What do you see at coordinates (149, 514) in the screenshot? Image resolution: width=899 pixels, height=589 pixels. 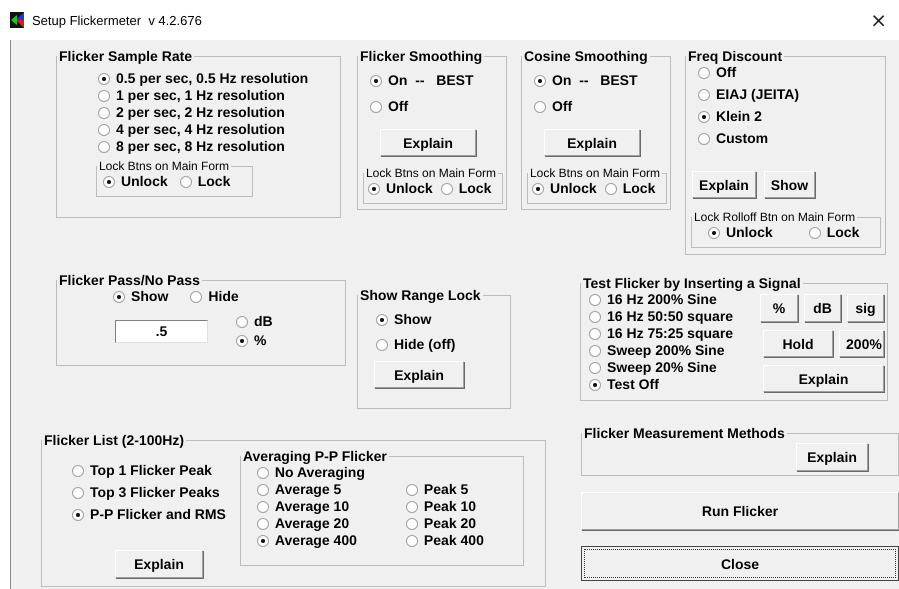 I see `radio-button: P-P Flicker and RMS` at bounding box center [149, 514].